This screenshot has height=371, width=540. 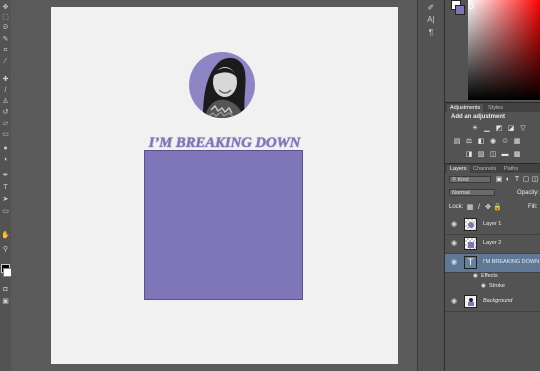 I want to click on portrait-photo-circle, so click(x=222, y=85).